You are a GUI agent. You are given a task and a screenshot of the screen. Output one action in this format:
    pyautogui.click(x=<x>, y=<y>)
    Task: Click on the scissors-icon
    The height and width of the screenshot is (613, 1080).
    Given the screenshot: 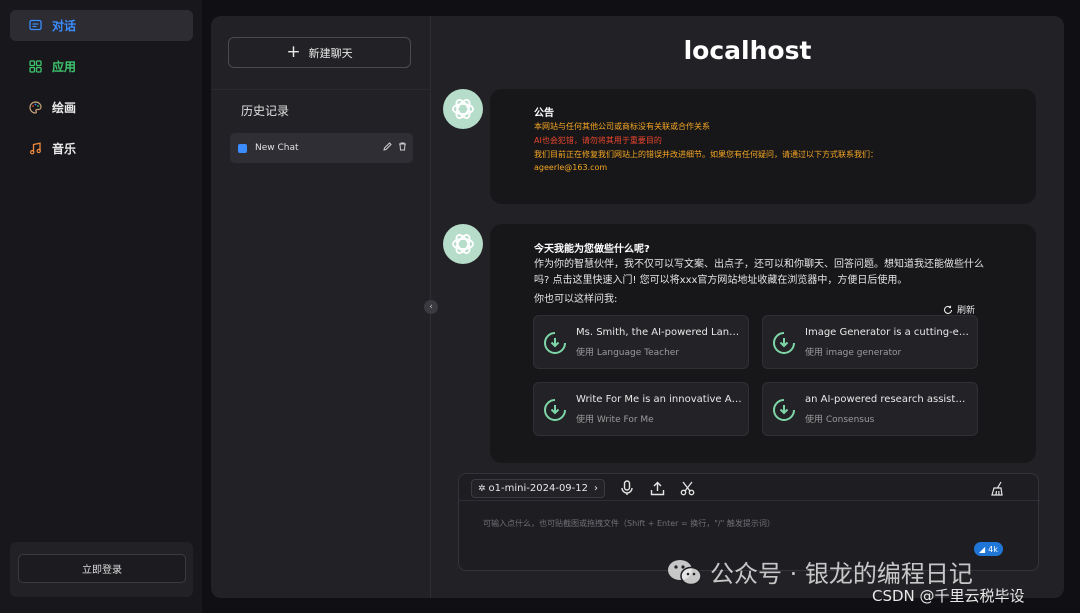 What is the action you would take?
    pyautogui.click(x=687, y=488)
    